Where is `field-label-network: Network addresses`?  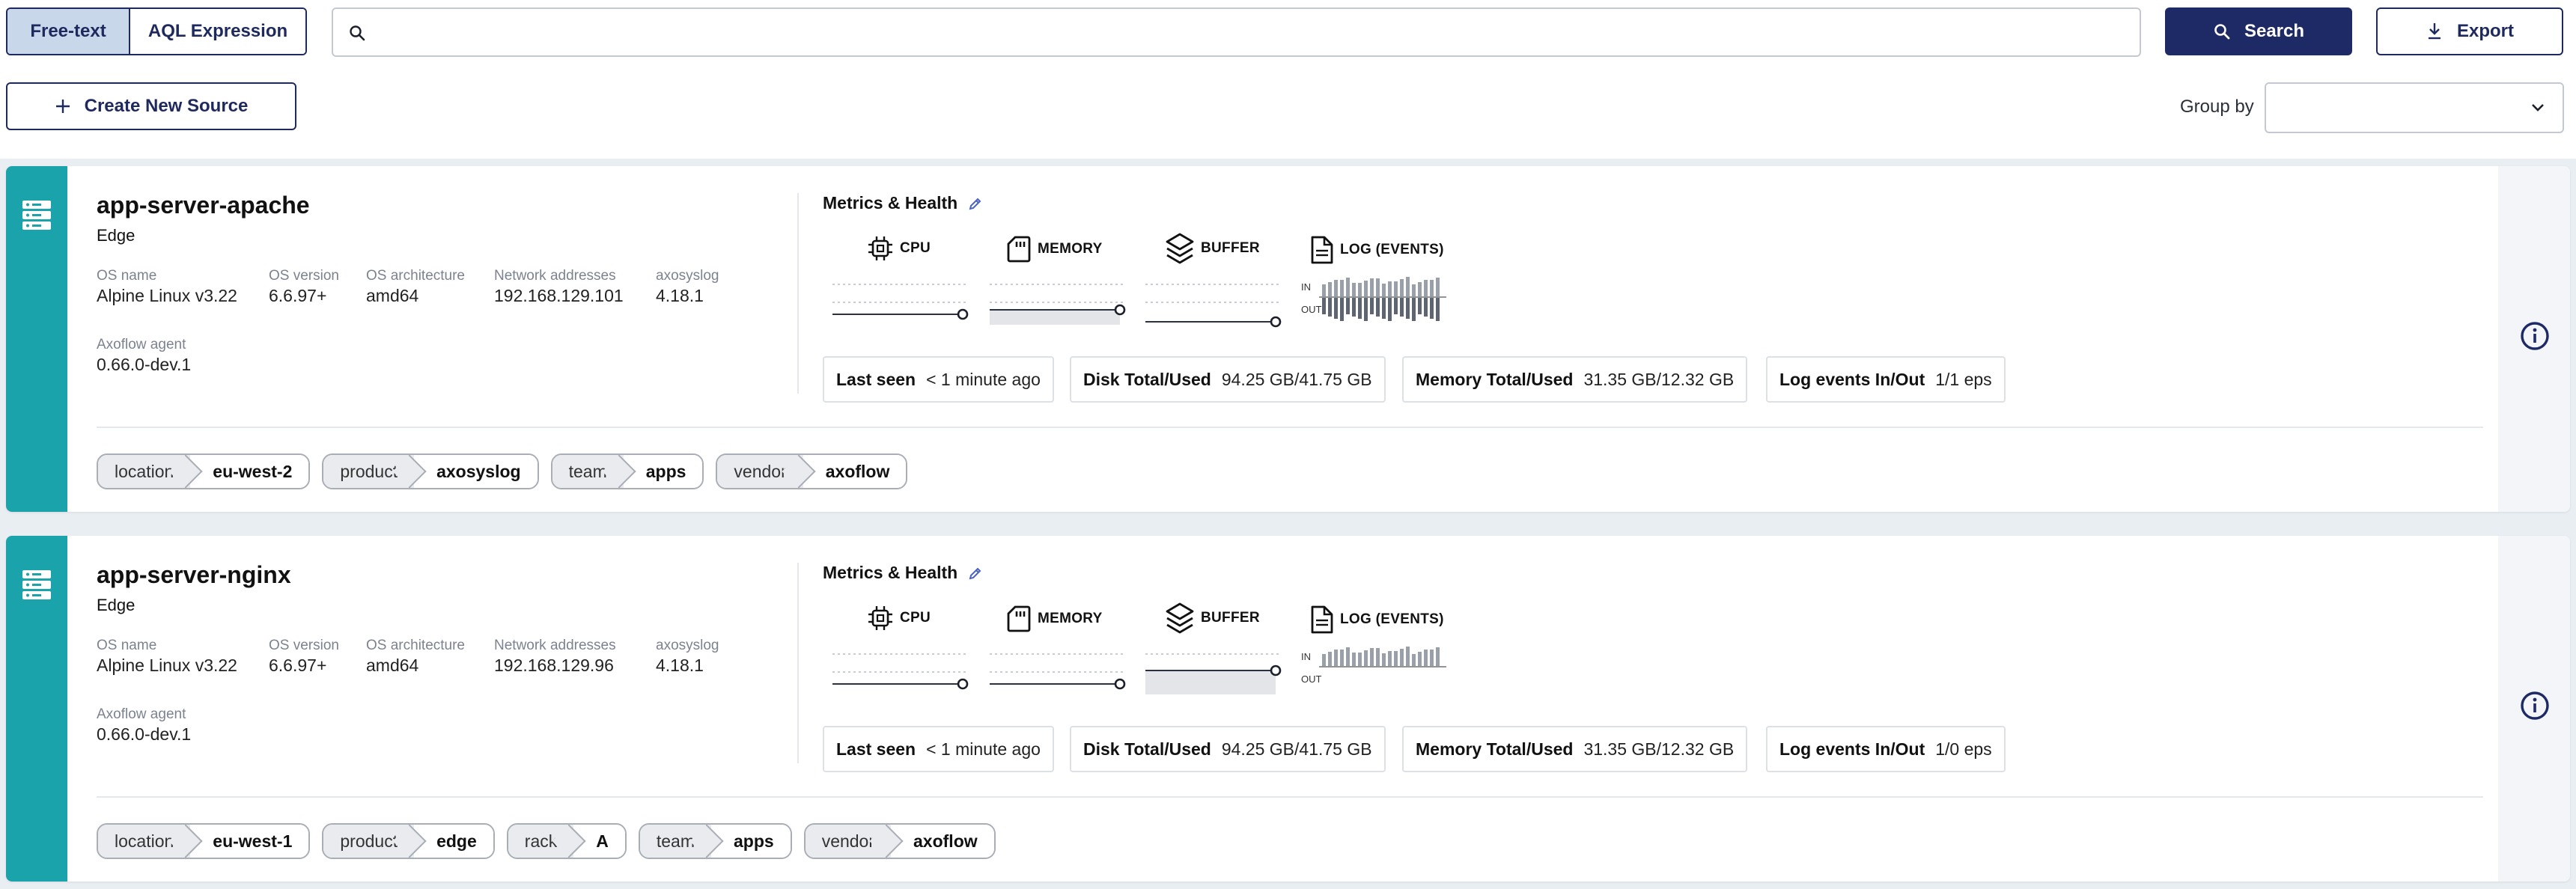 field-label-network: Network addresses is located at coordinates (555, 276).